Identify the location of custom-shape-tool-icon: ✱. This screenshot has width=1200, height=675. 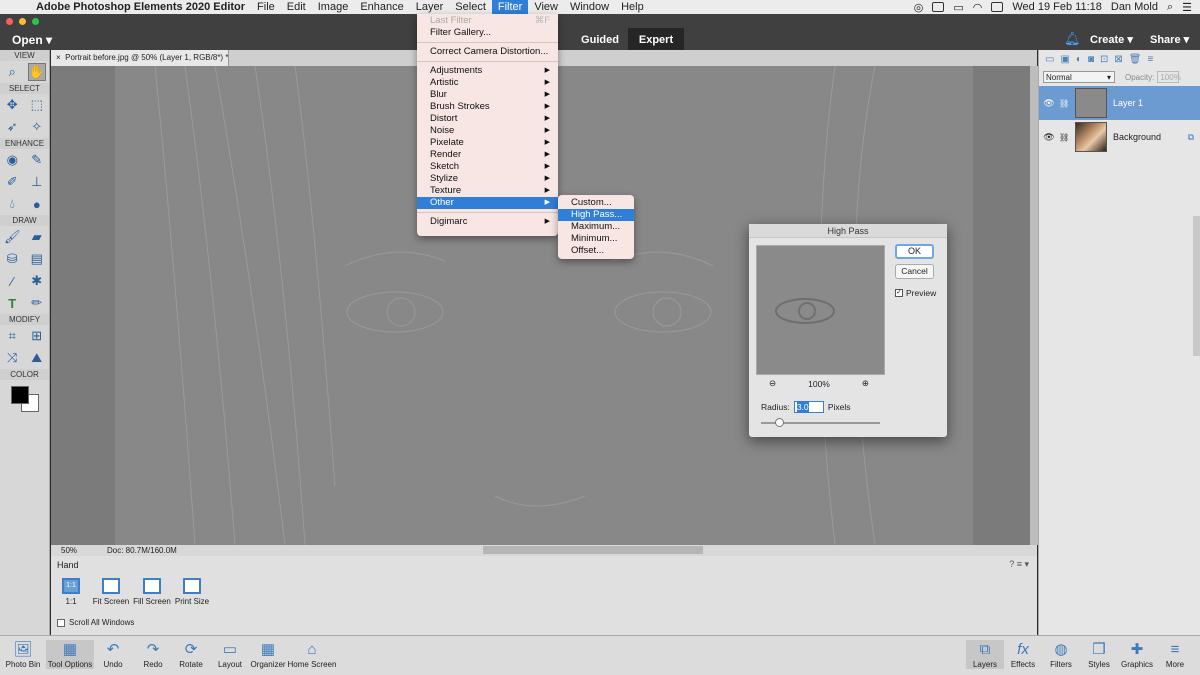
(37, 281).